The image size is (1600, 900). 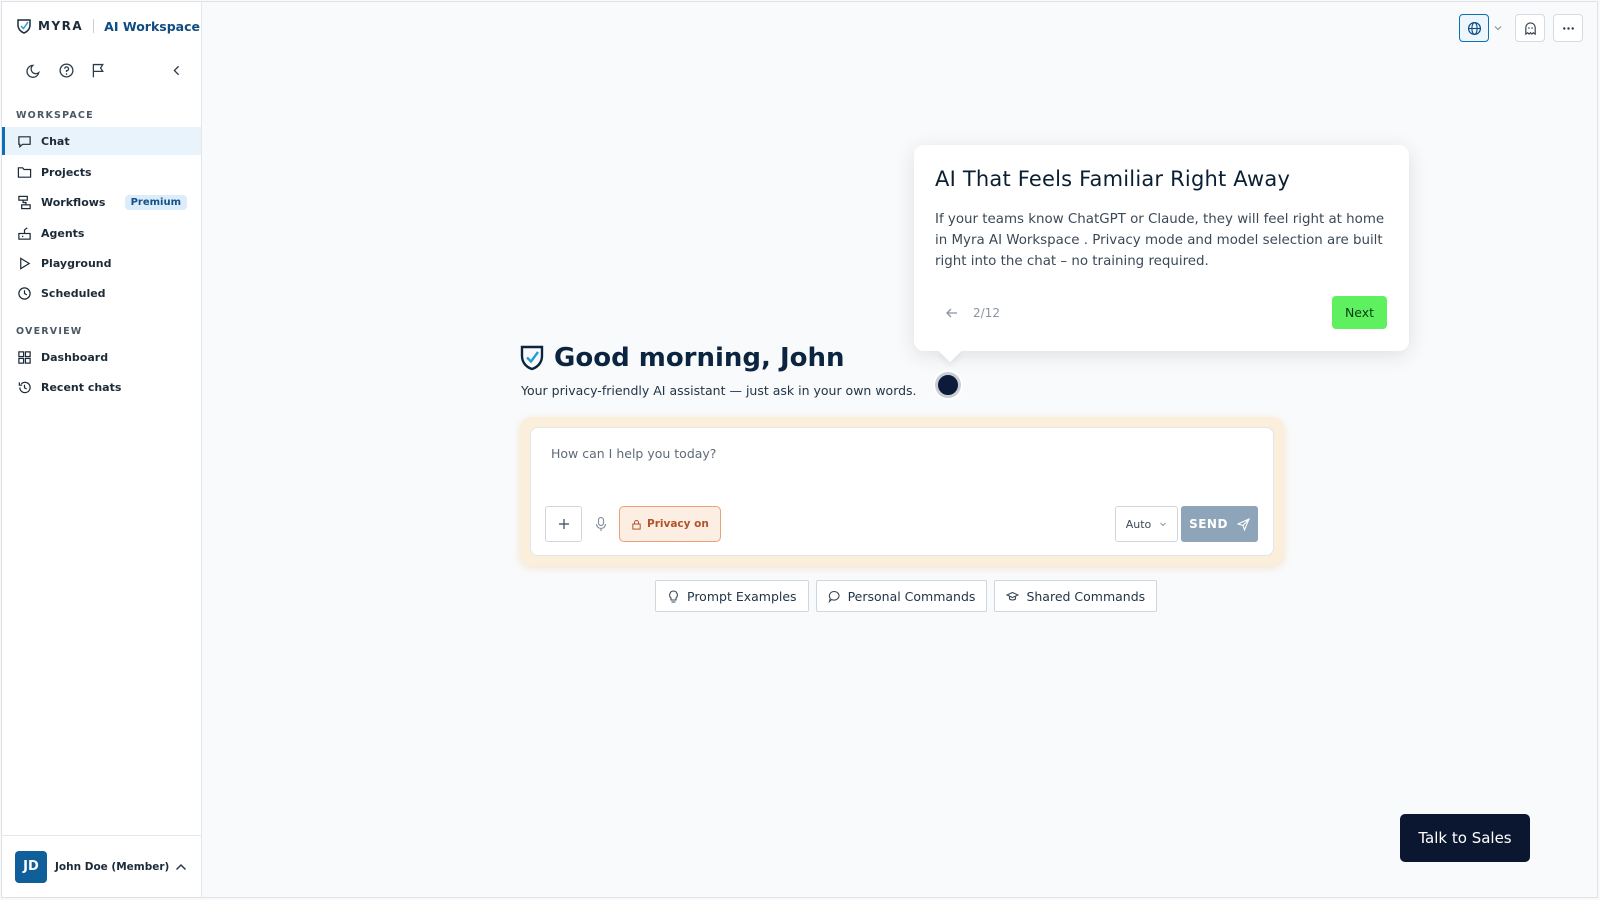 I want to click on feedback-button, so click(x=98, y=70).